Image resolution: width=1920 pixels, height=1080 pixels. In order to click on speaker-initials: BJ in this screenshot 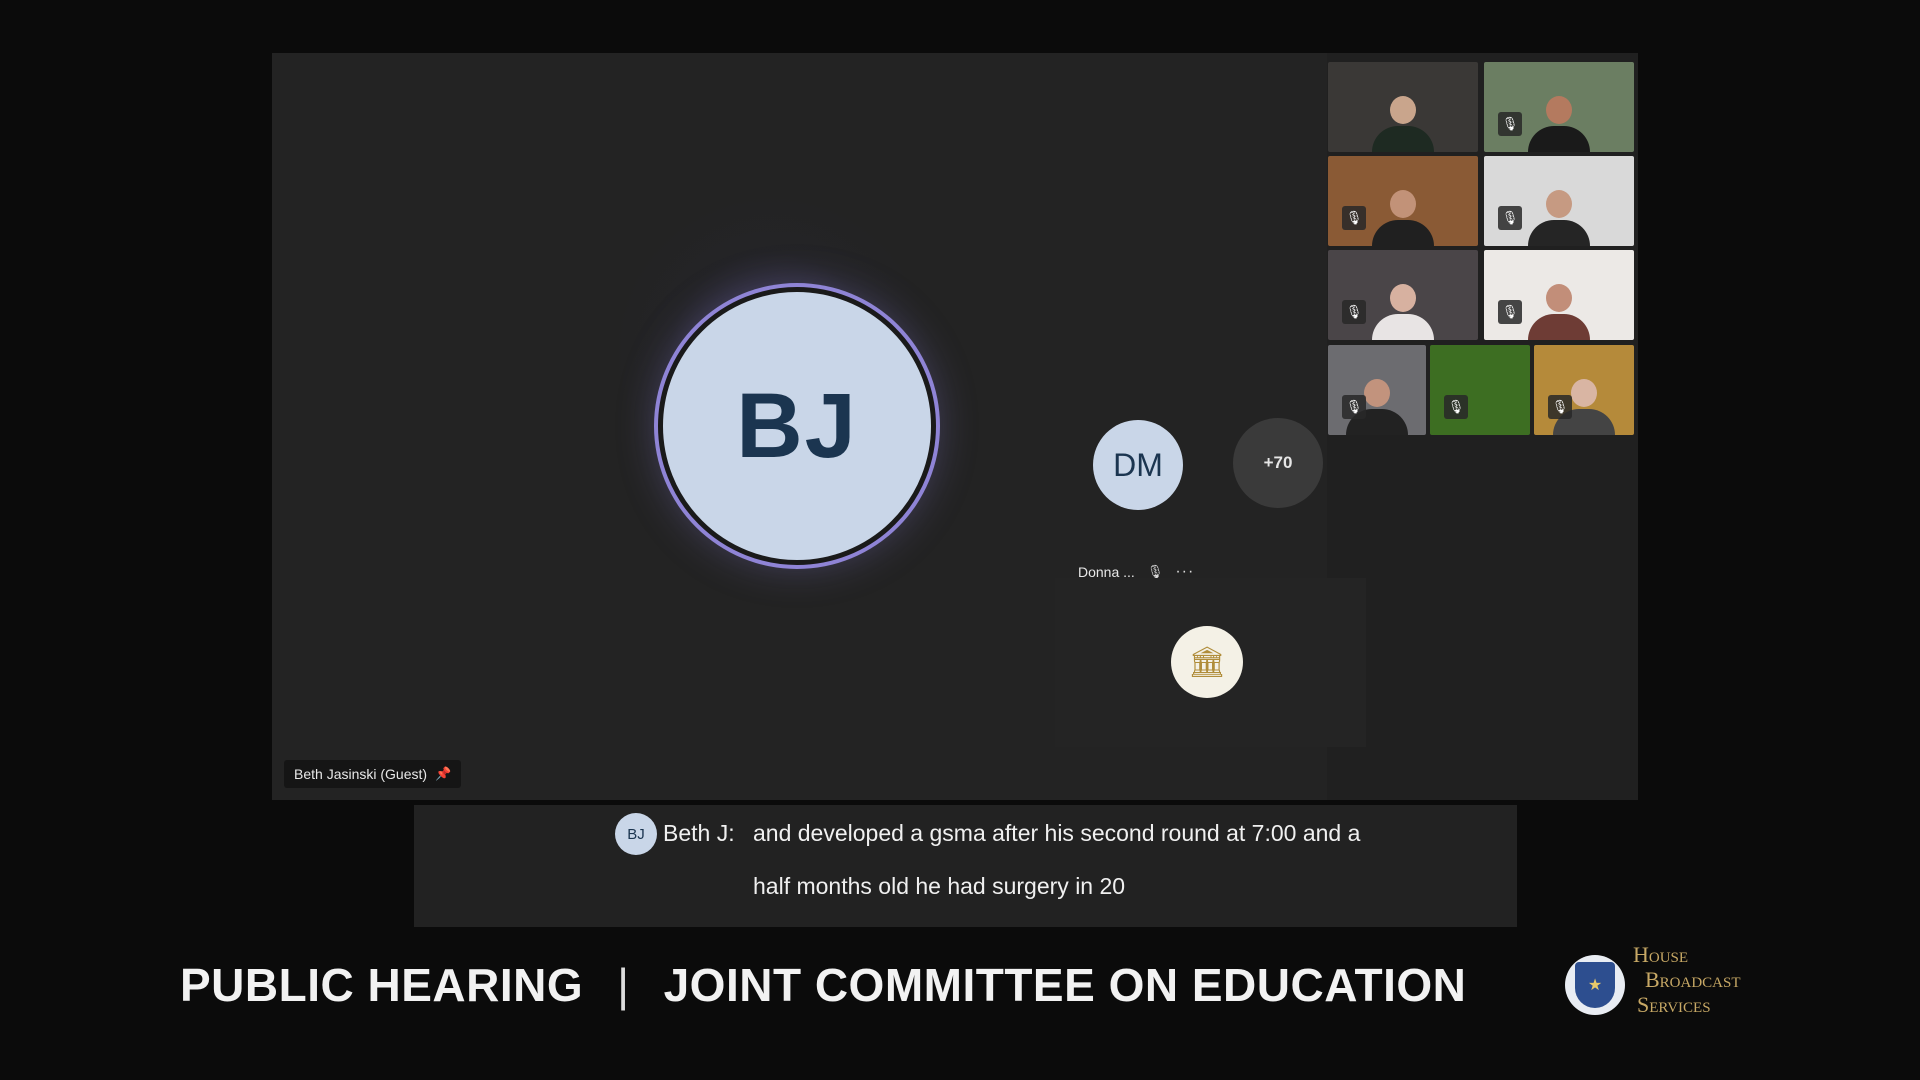, I will do `click(797, 425)`.